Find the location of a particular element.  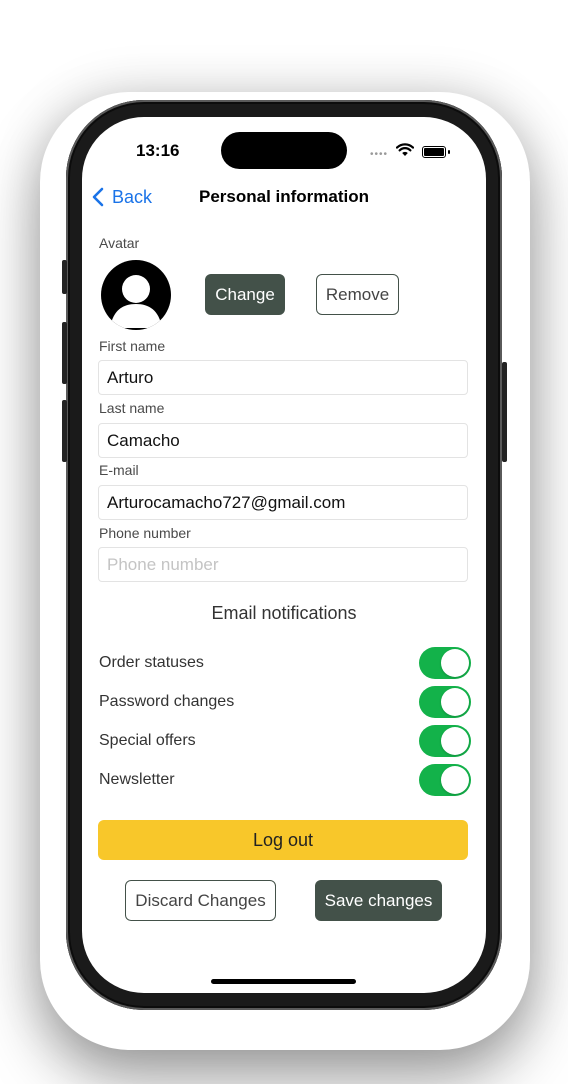

toggle-password-changes is located at coordinates (445, 702).